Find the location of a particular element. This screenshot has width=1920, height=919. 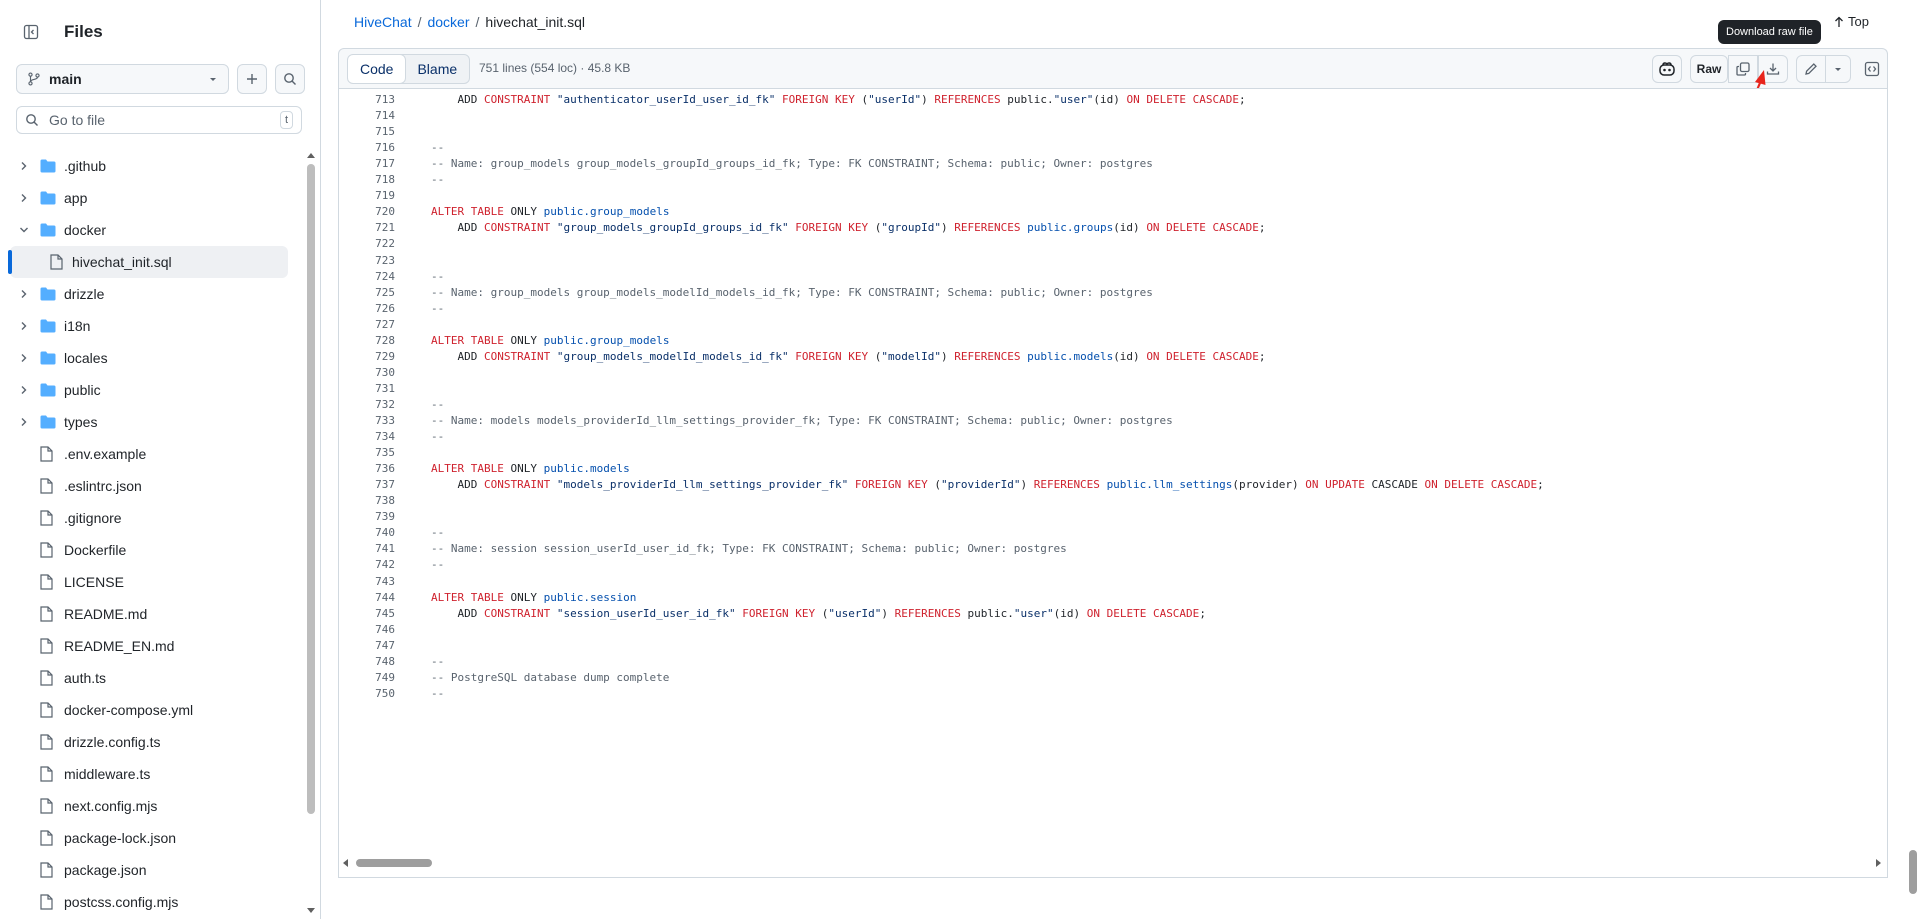

line-number: 722 is located at coordinates (367, 244).